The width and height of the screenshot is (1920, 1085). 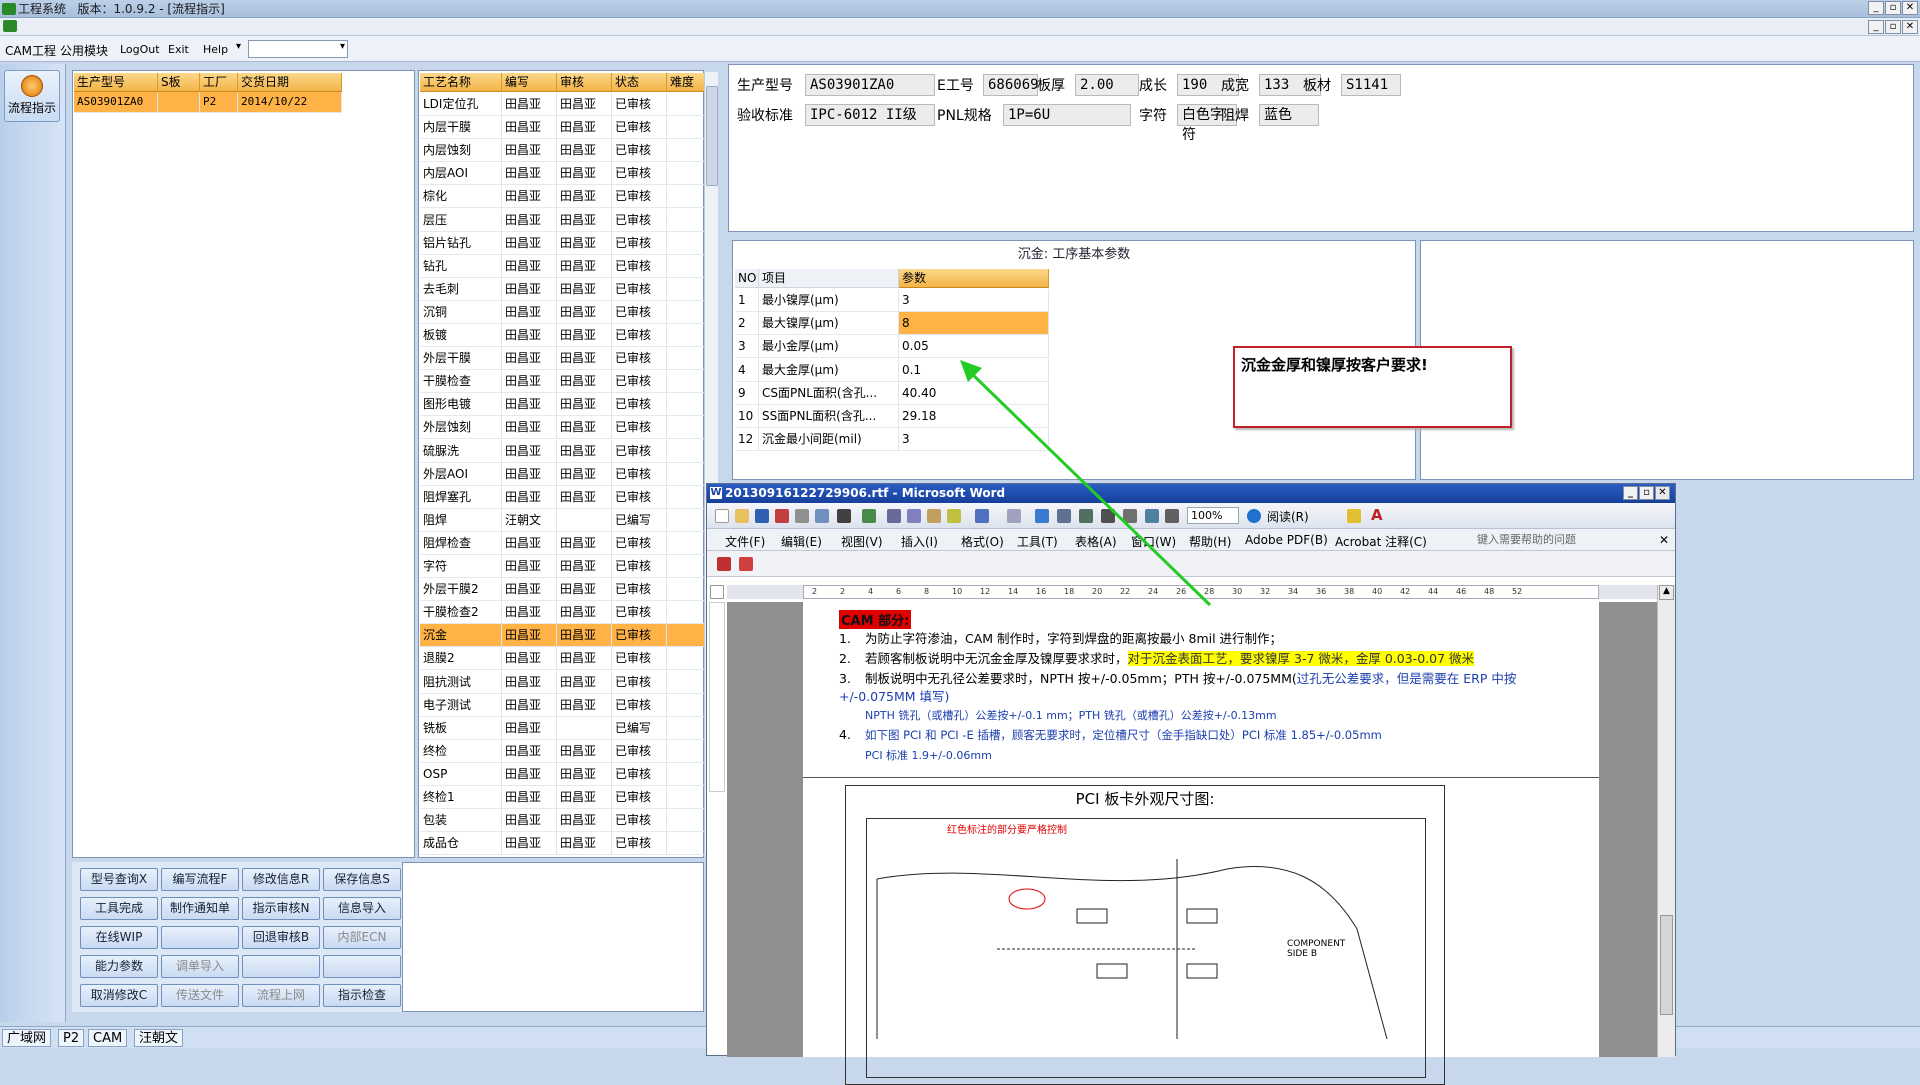 I want to click on grid-header: 编写, so click(x=529, y=82).